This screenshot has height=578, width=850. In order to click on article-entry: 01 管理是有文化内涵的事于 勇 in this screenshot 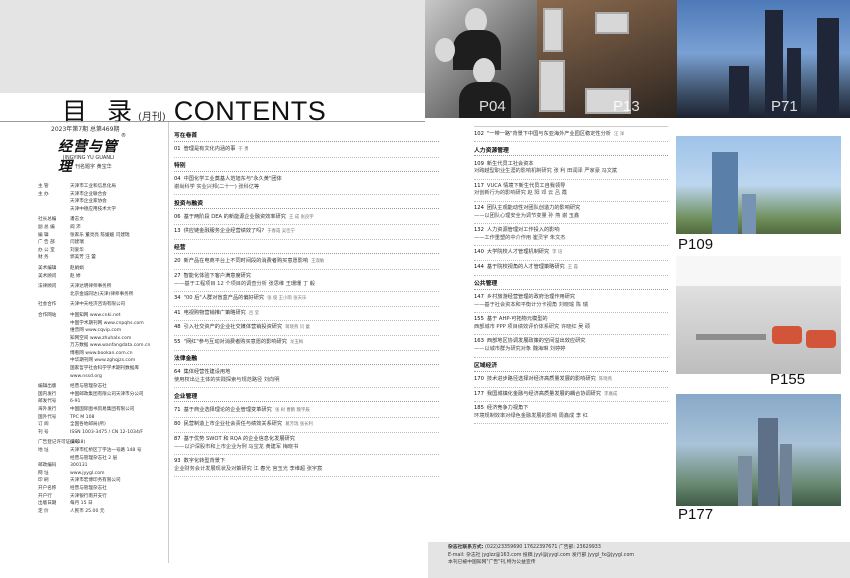, I will do `click(306, 152)`.